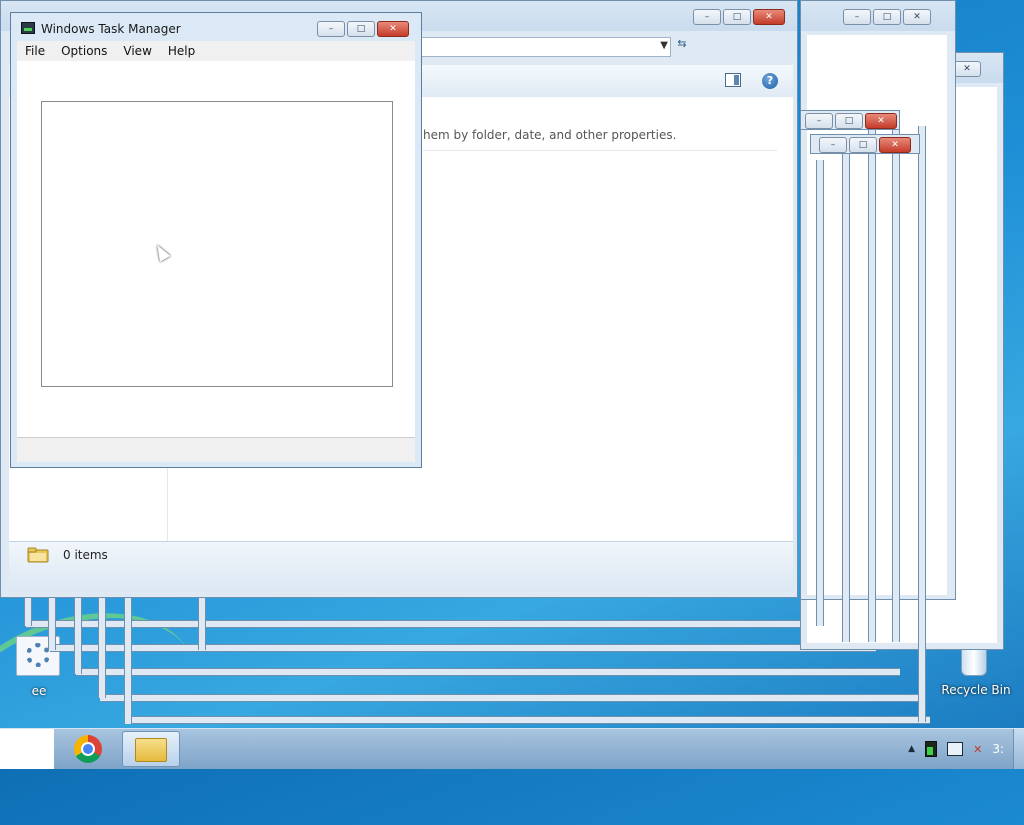 This screenshot has width=1024, height=825. Describe the element at coordinates (998, 749) in the screenshot. I see `clock: 3:` at that location.